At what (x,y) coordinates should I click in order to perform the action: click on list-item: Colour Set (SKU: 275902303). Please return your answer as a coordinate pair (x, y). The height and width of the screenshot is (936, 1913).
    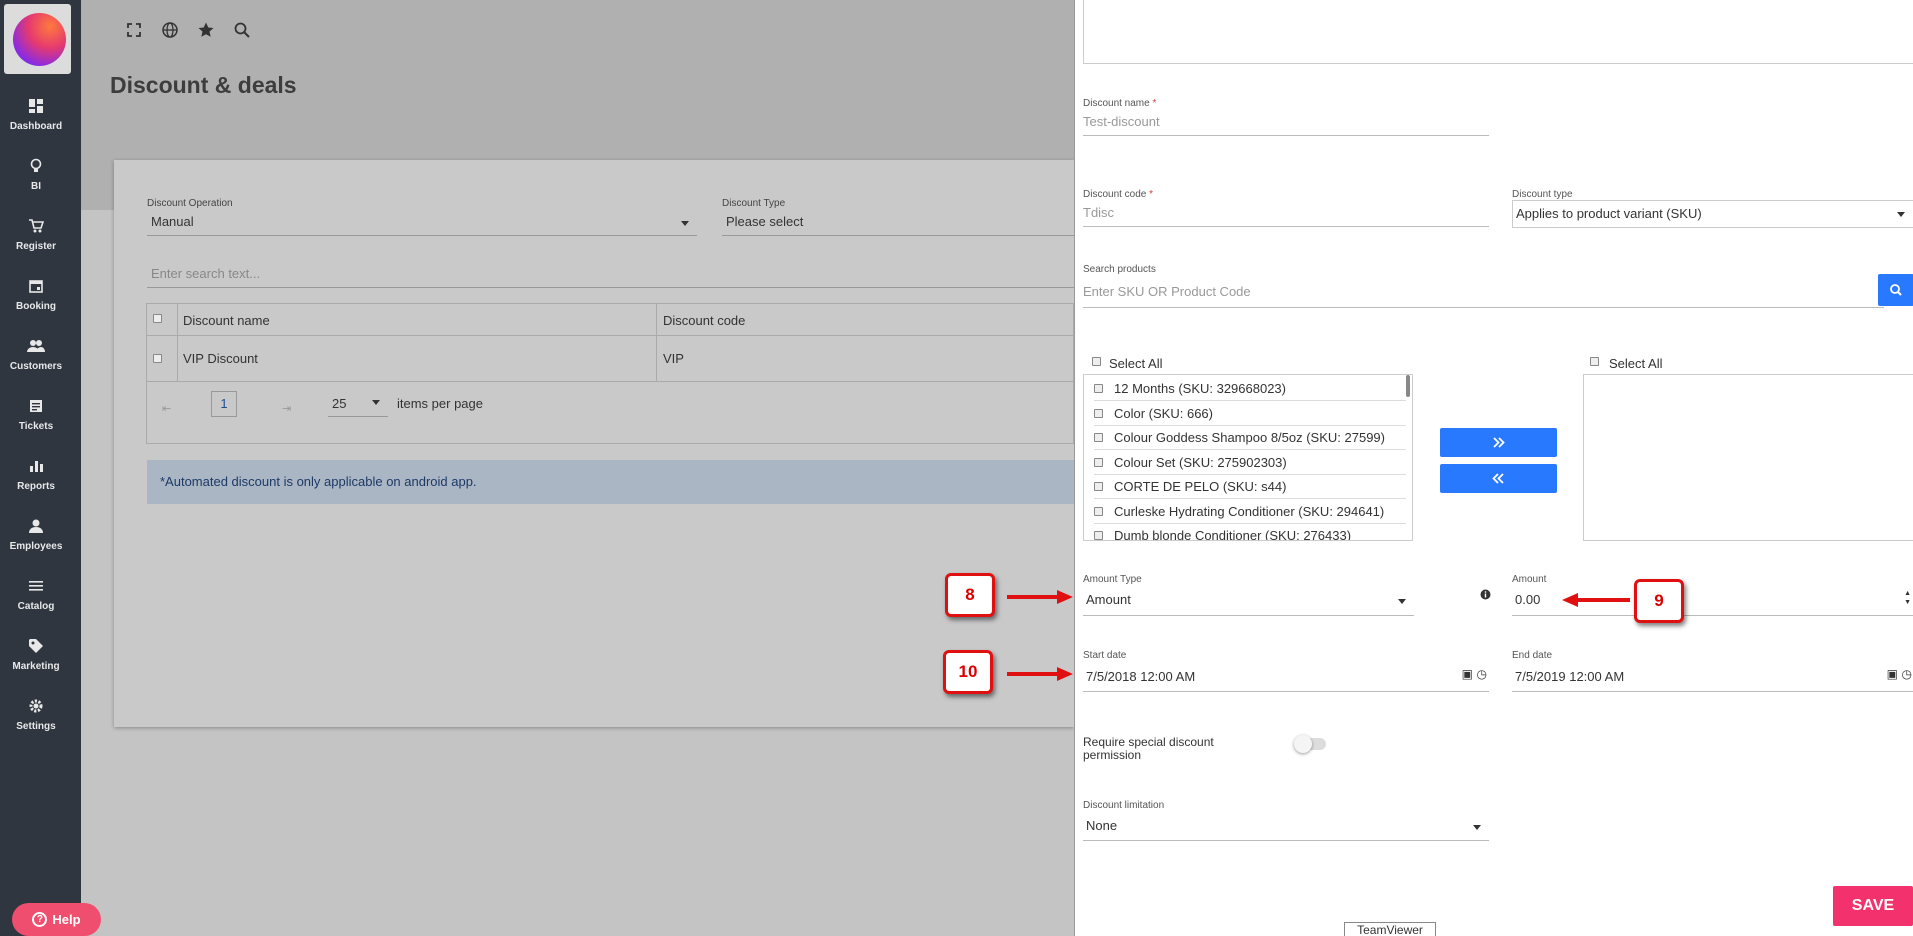
    Looking at the image, I should click on (1250, 463).